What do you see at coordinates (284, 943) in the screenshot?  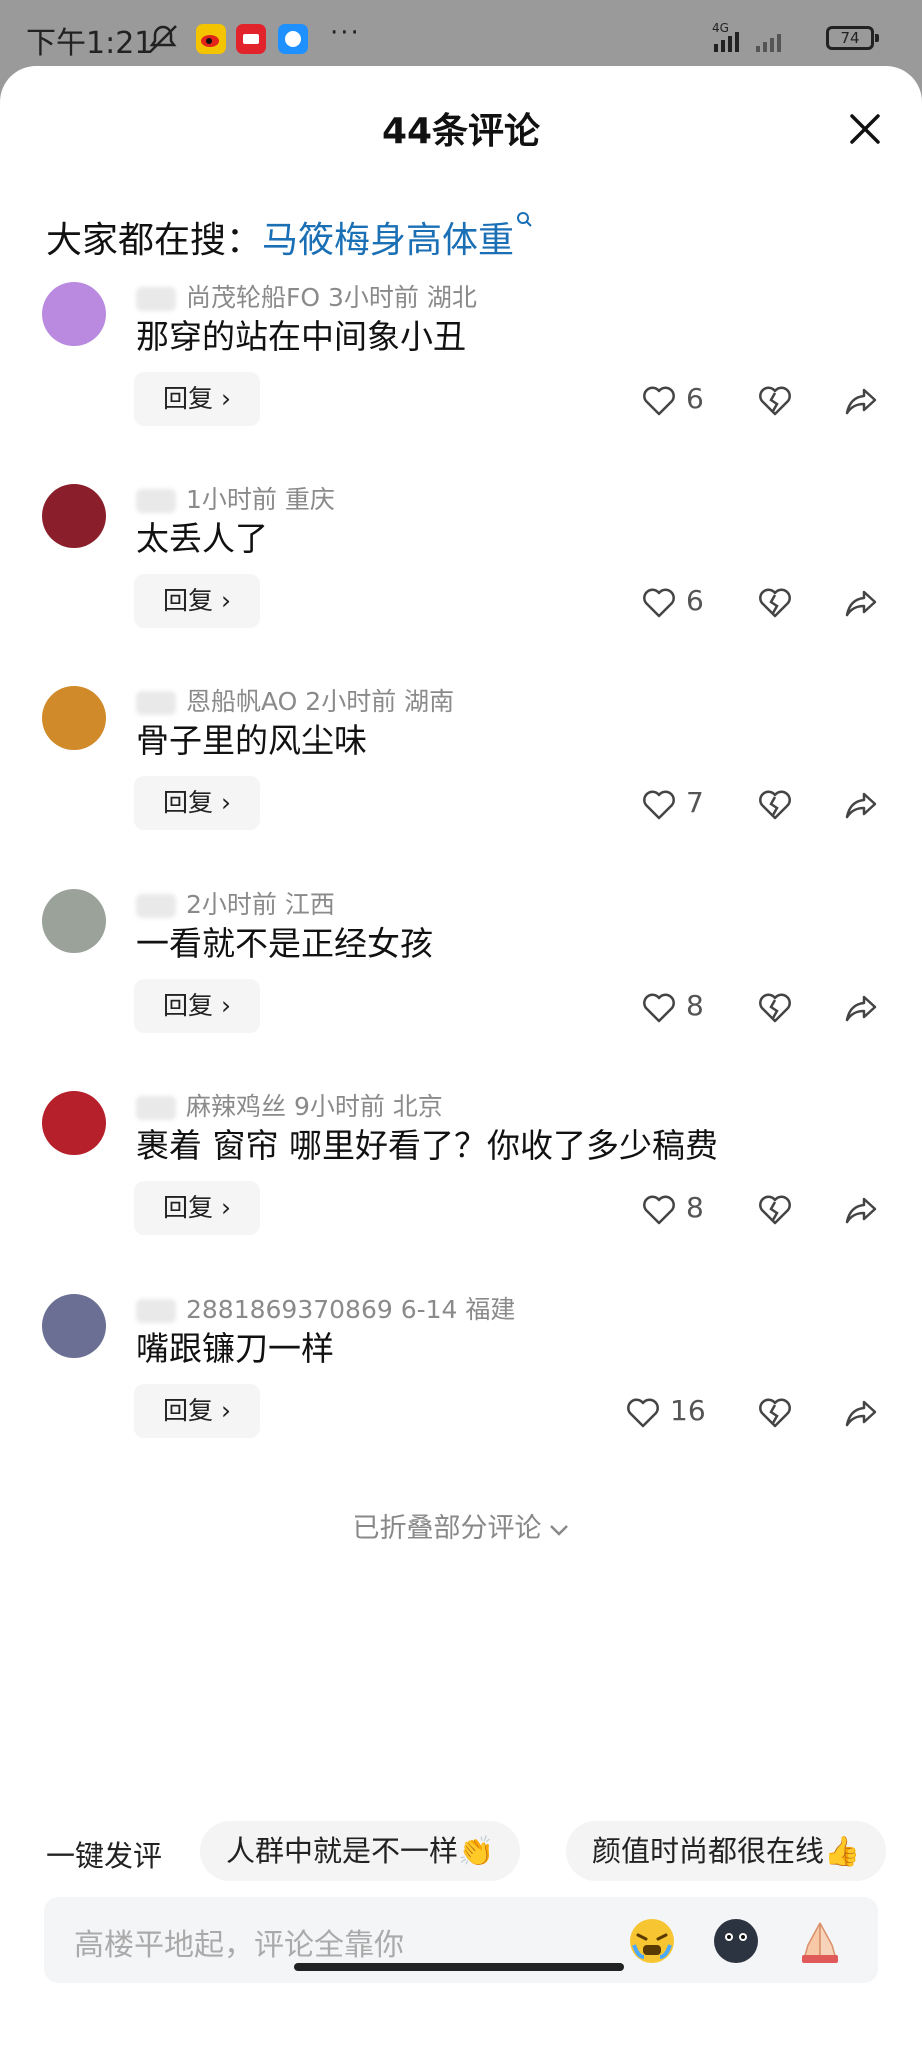 I see `comment-text: 一看就不是正经女孩` at bounding box center [284, 943].